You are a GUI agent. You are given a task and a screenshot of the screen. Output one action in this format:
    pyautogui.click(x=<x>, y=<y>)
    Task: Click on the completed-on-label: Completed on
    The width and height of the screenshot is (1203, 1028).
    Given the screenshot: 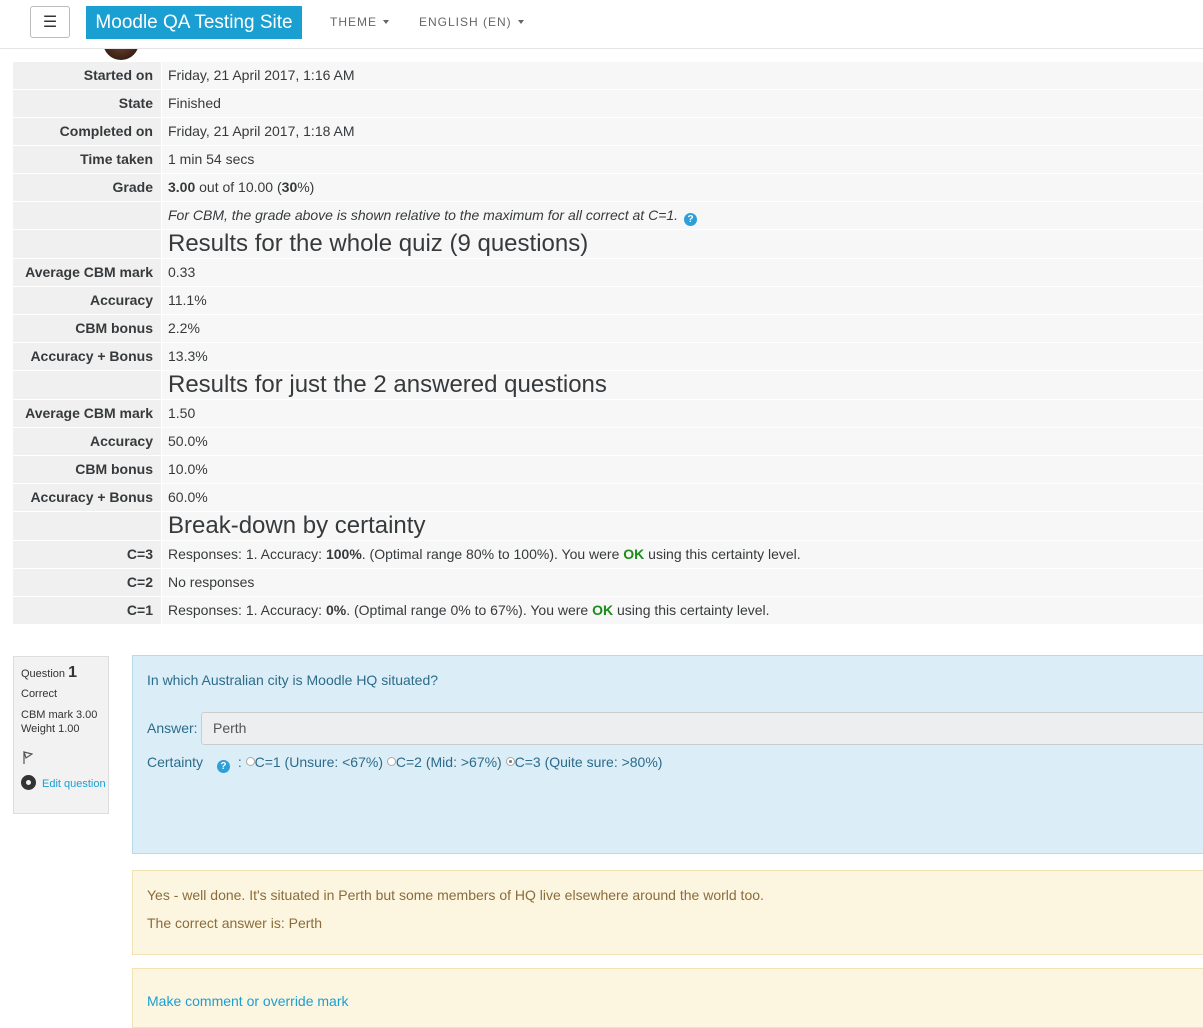 What is the action you would take?
    pyautogui.click(x=87, y=132)
    